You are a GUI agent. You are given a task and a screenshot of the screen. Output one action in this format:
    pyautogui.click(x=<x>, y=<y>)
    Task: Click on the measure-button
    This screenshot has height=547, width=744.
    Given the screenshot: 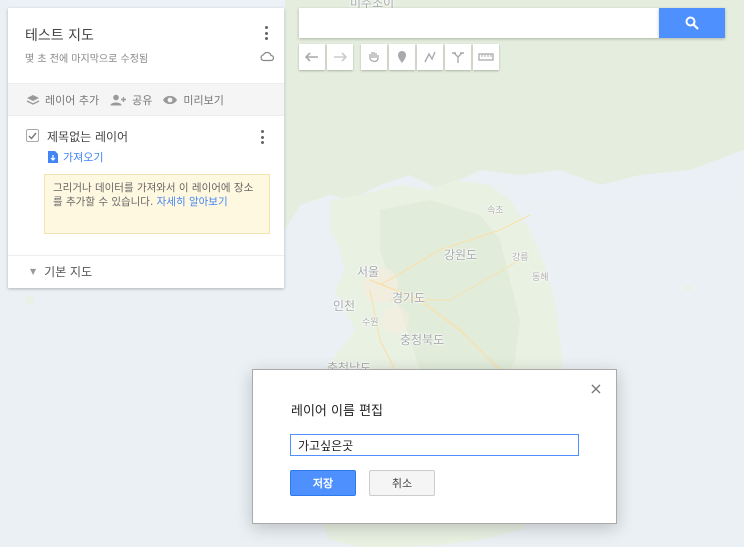 What is the action you would take?
    pyautogui.click(x=486, y=57)
    